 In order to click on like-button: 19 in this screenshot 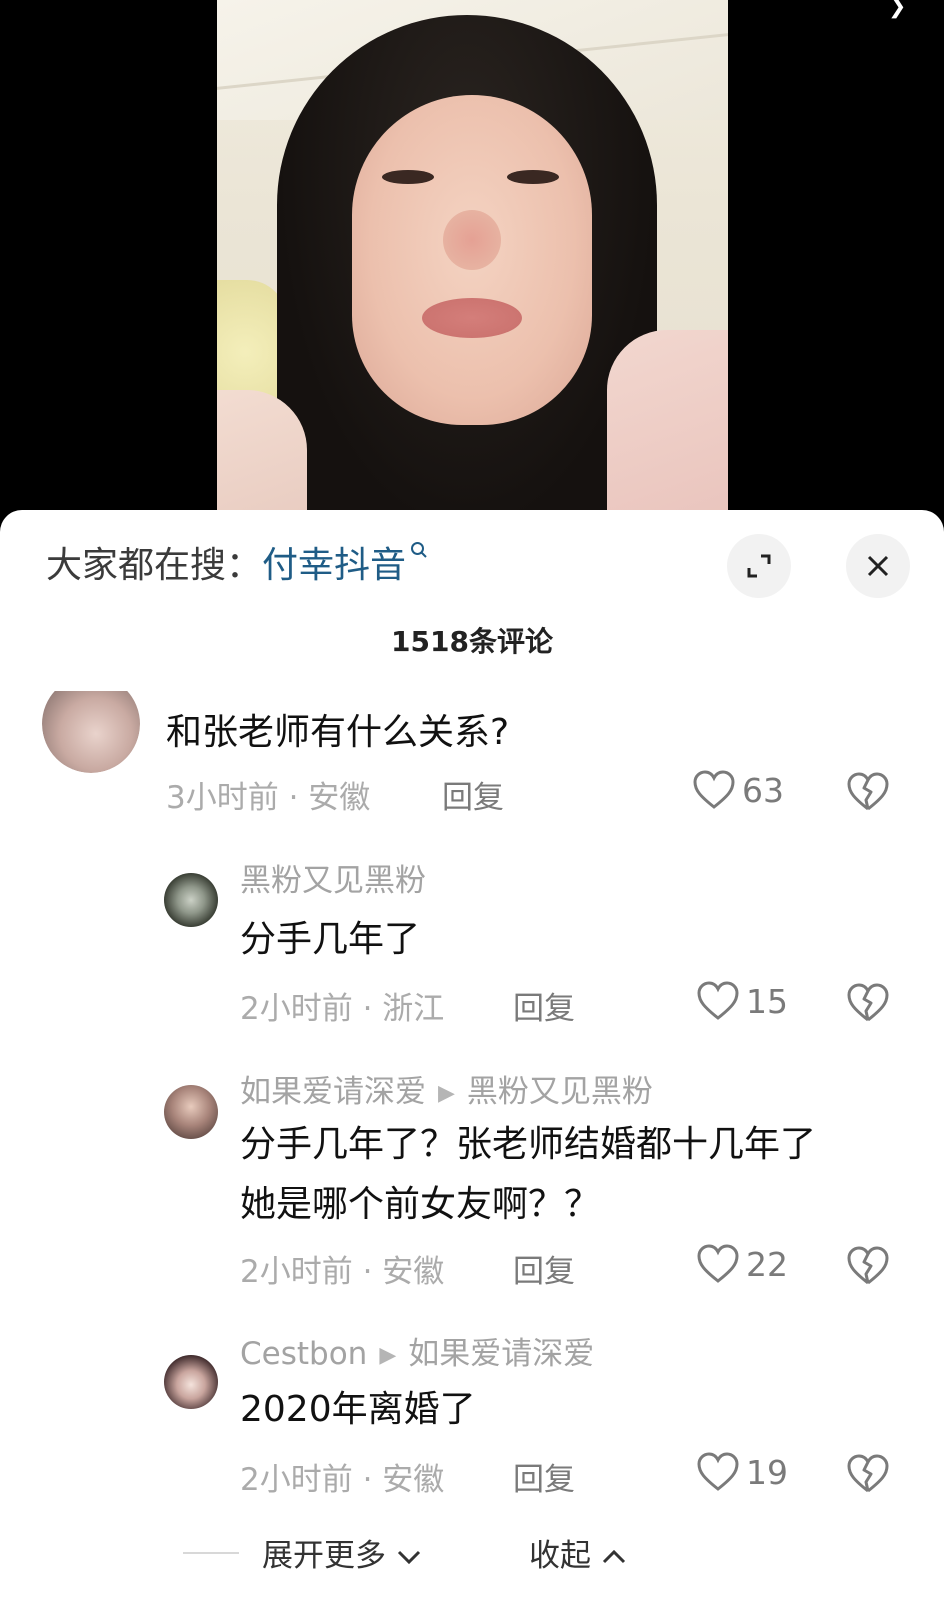, I will do `click(742, 1472)`.